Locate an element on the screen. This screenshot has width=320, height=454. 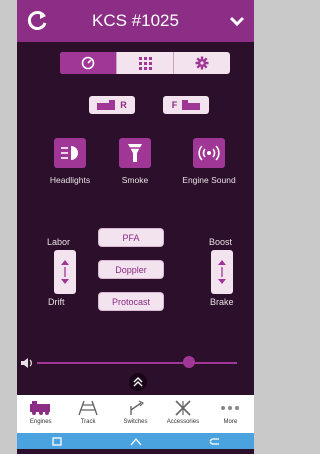
headlights-label: Headlights is located at coordinates (70, 180).